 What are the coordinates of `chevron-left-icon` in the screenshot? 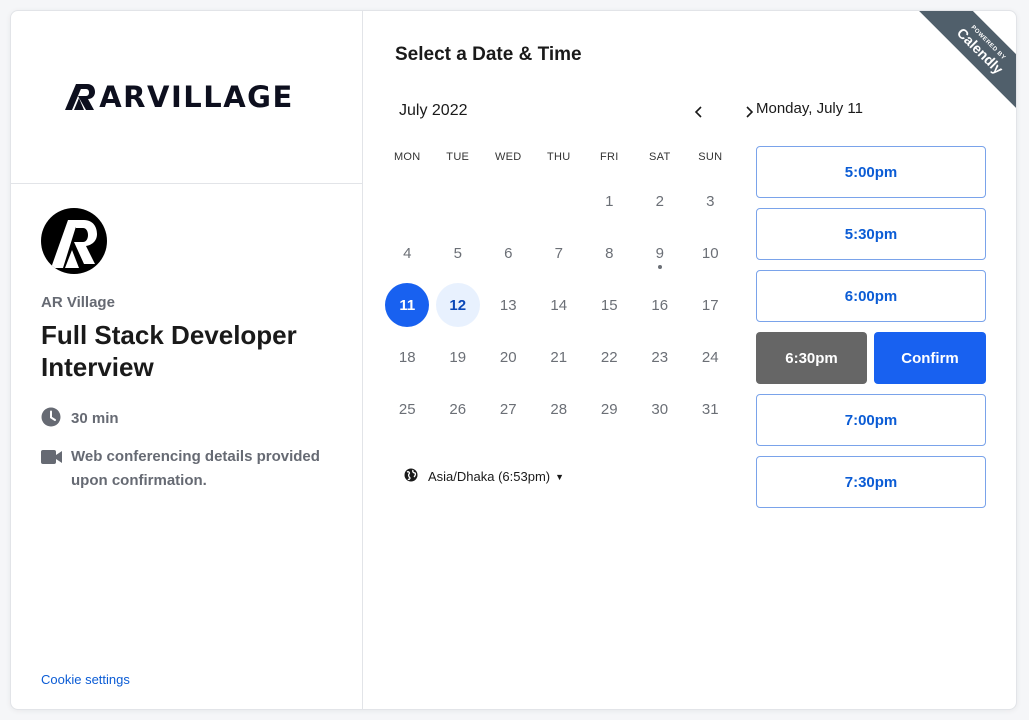 It's located at (698, 112).